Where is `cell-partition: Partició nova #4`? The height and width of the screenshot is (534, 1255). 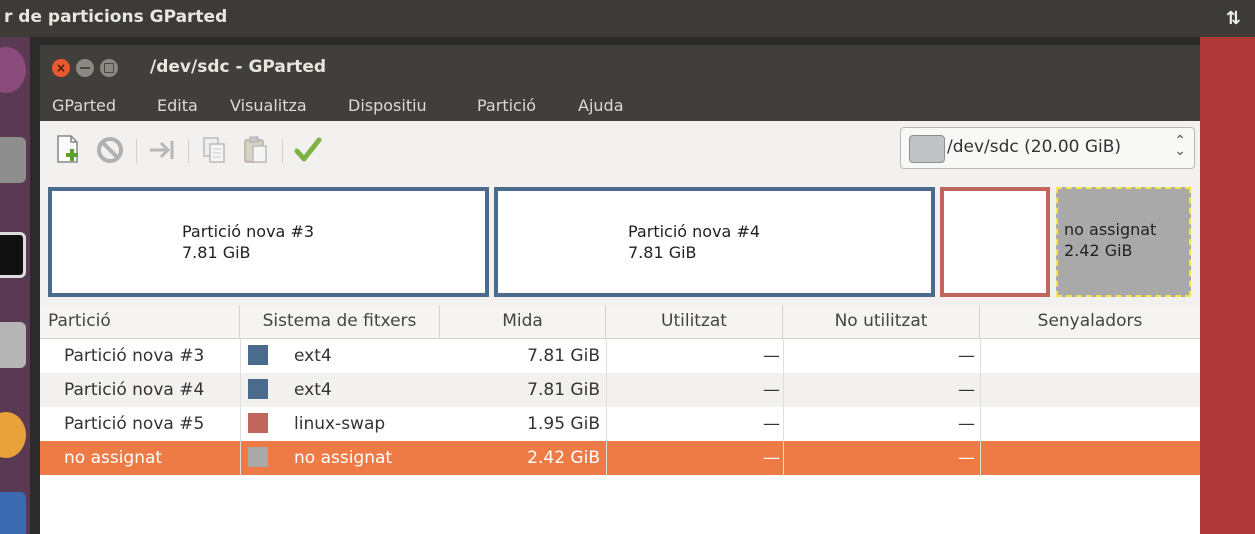
cell-partition: Partició nova #4 is located at coordinates (134, 390).